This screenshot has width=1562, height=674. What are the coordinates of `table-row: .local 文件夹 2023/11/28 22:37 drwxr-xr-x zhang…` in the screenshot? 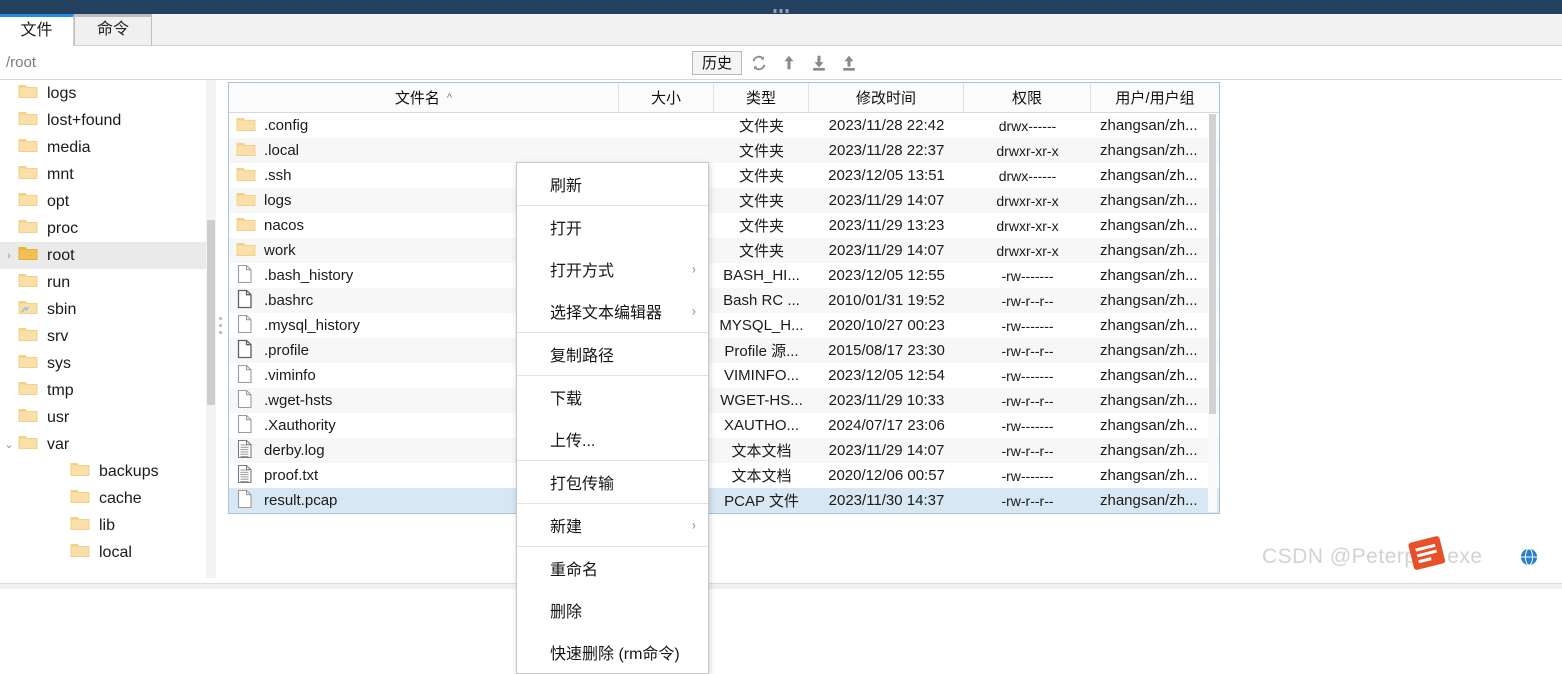 It's located at (724, 150).